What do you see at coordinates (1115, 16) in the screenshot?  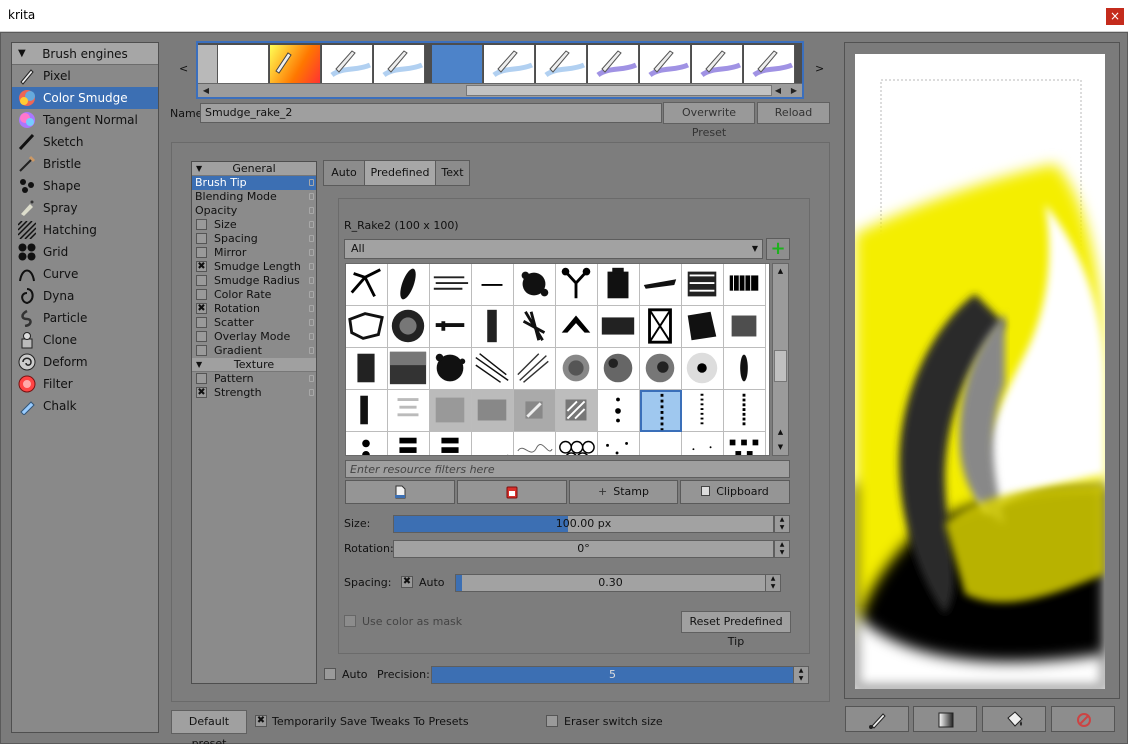 I see `close-button: ×` at bounding box center [1115, 16].